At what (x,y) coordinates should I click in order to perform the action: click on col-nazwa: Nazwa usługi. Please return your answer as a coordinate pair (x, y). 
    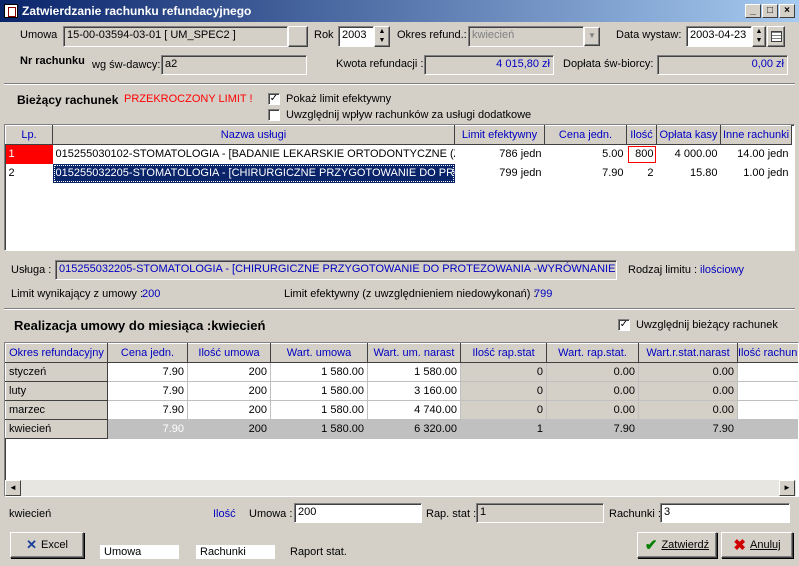
    Looking at the image, I should click on (253, 135).